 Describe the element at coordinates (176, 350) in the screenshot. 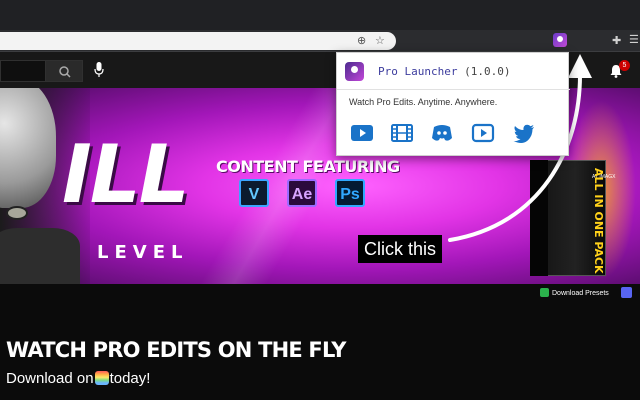

I see `headline: WATCH PRO EDITS ON THE FLY` at that location.